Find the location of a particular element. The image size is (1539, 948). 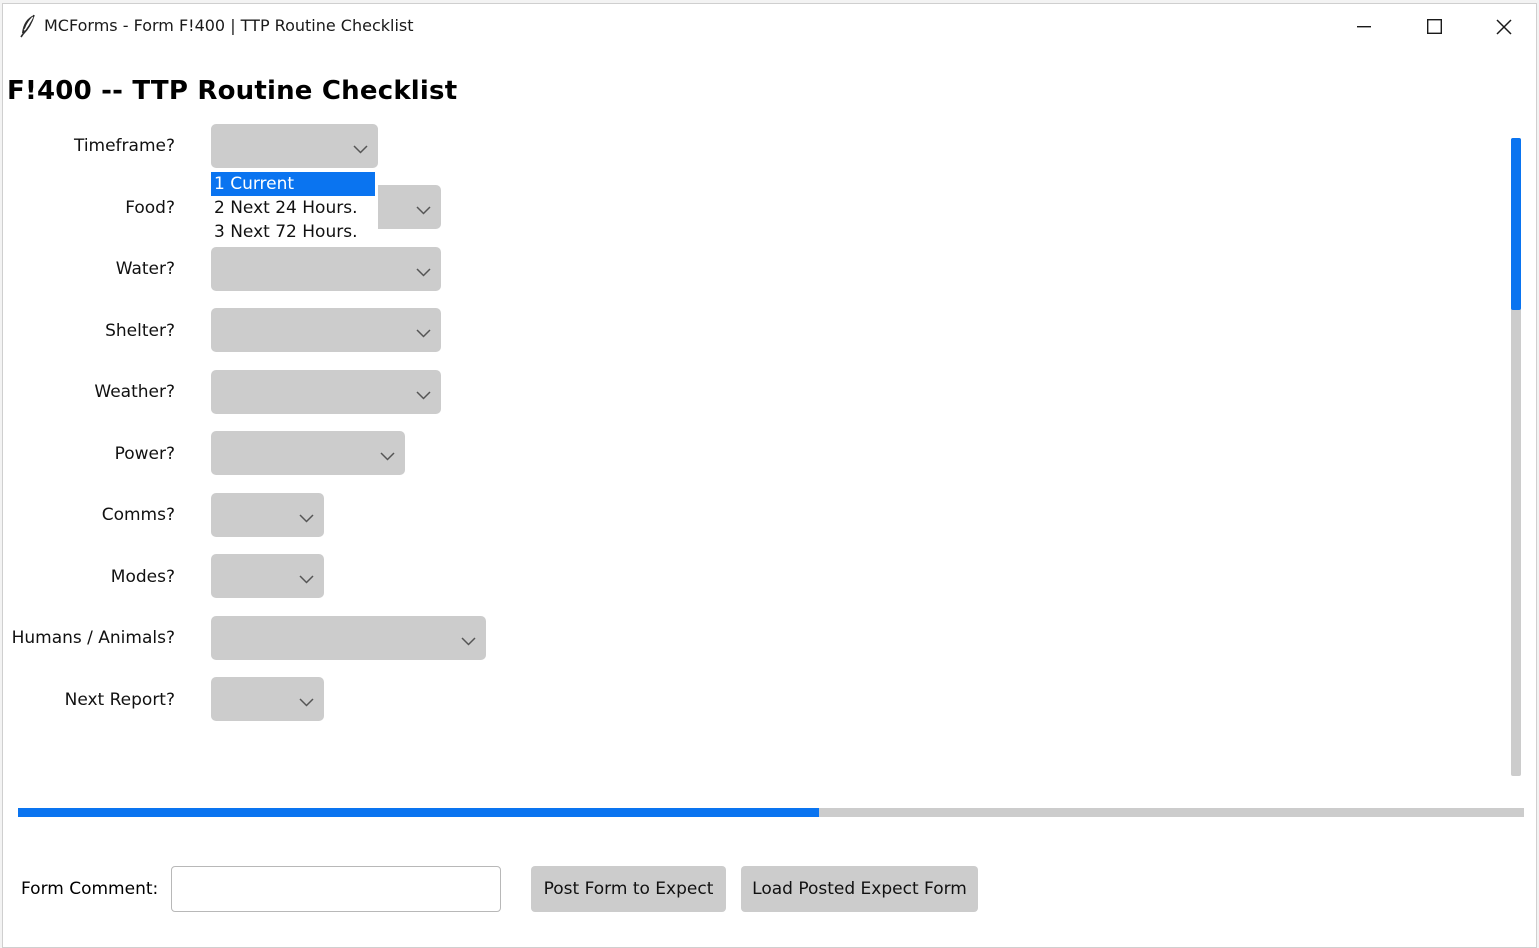

minimize-button is located at coordinates (1364, 26).